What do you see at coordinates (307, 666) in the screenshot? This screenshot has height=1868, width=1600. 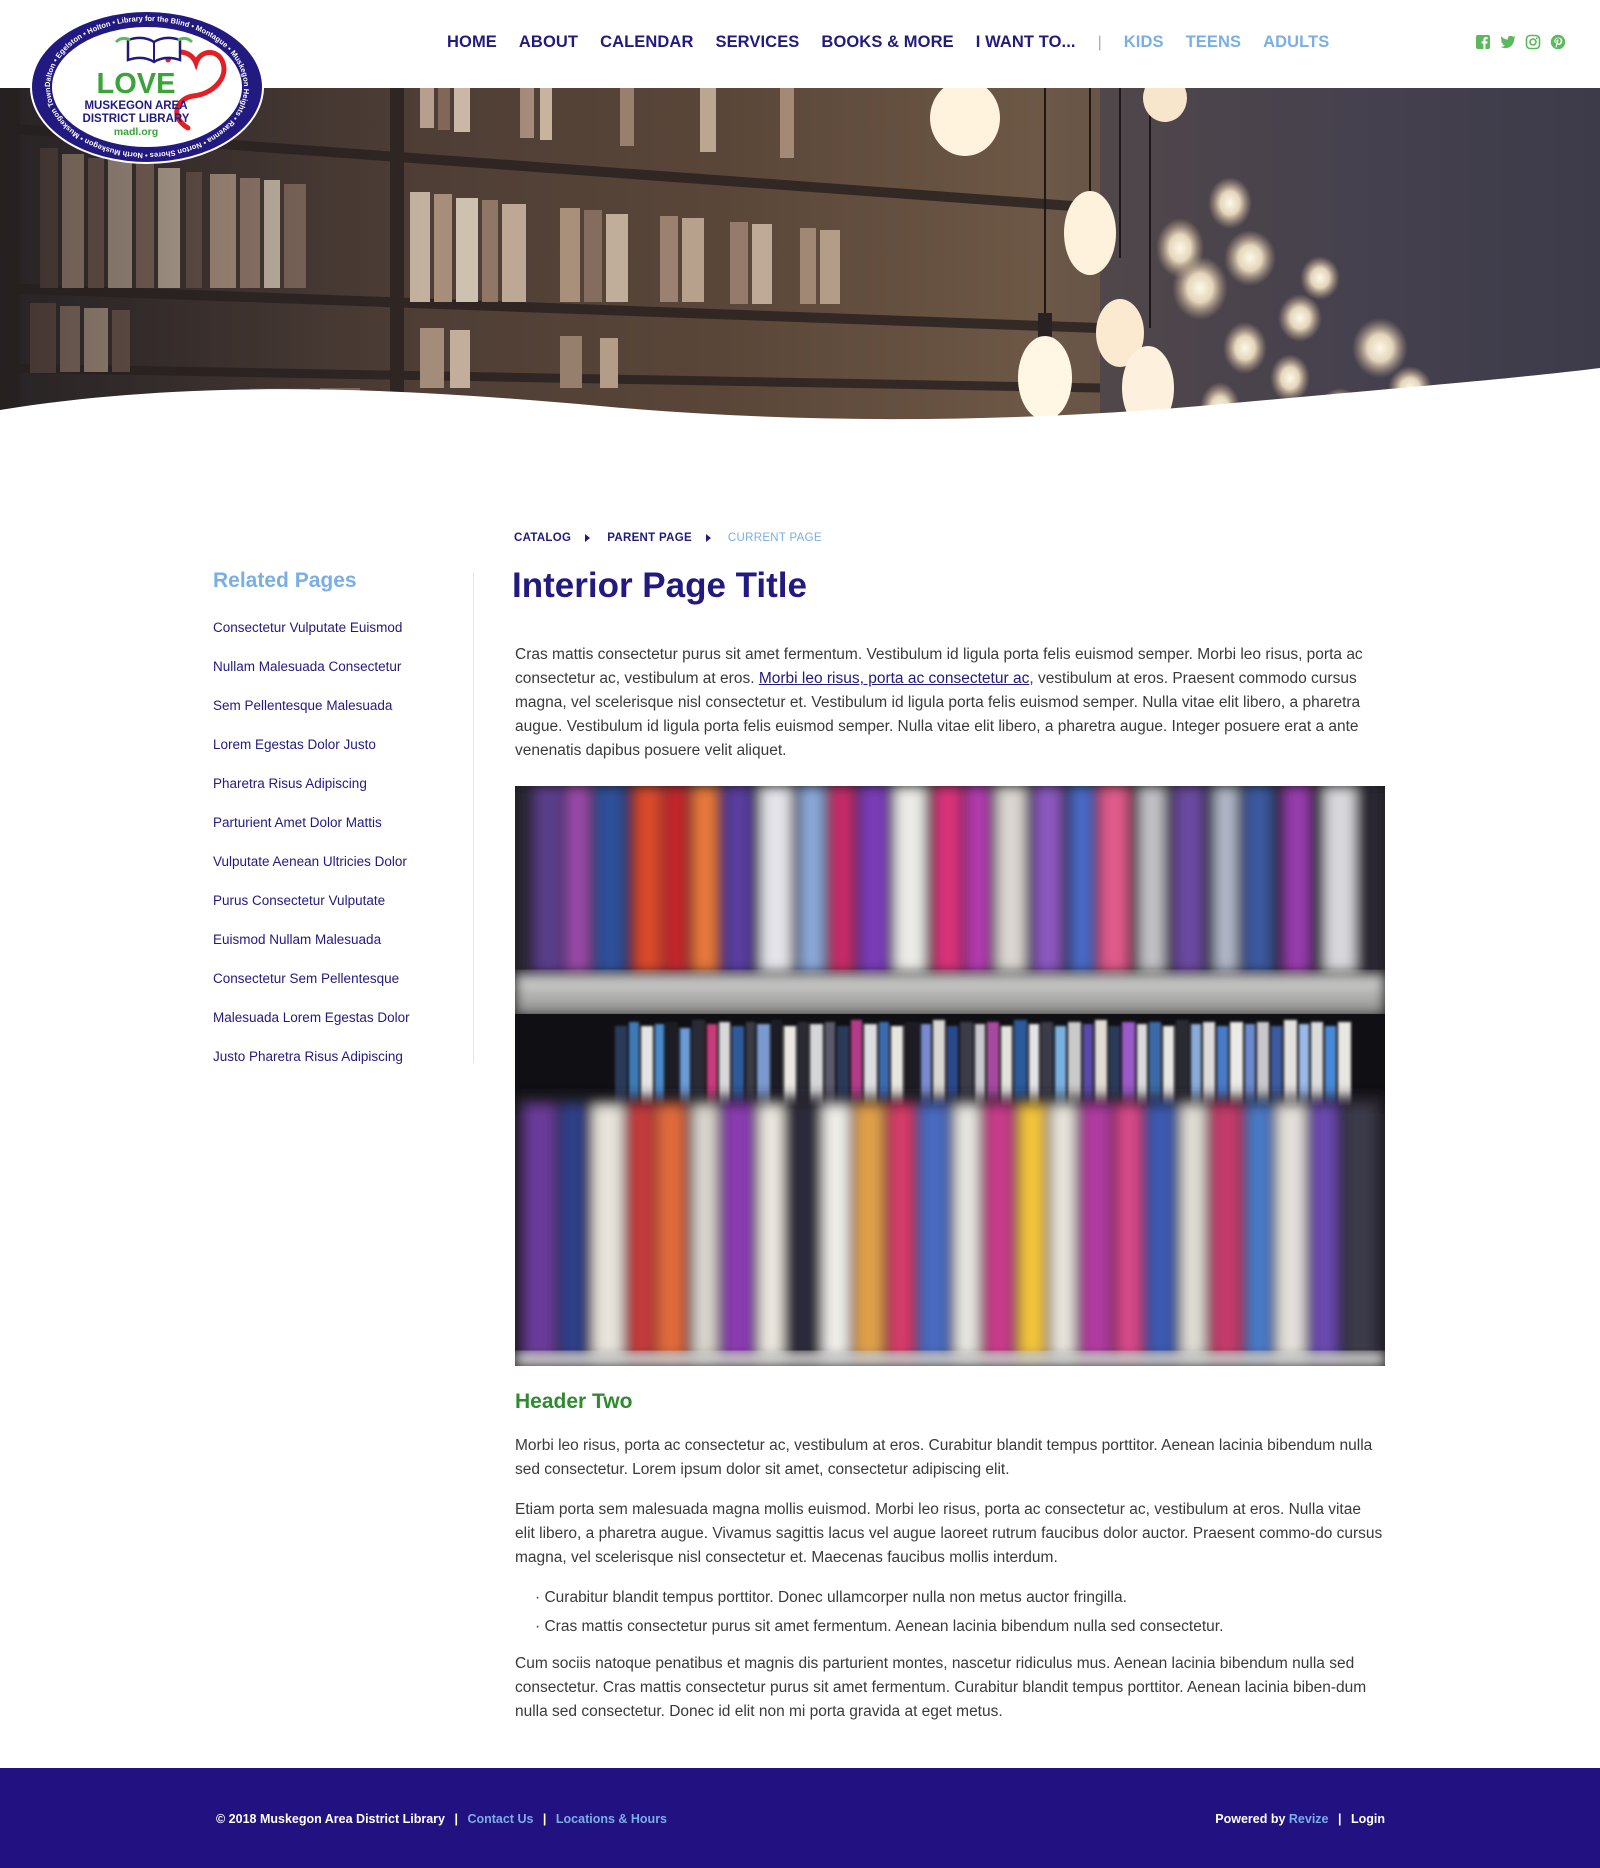 I see `related-link: Nullam Malesuada Consectetur` at bounding box center [307, 666].